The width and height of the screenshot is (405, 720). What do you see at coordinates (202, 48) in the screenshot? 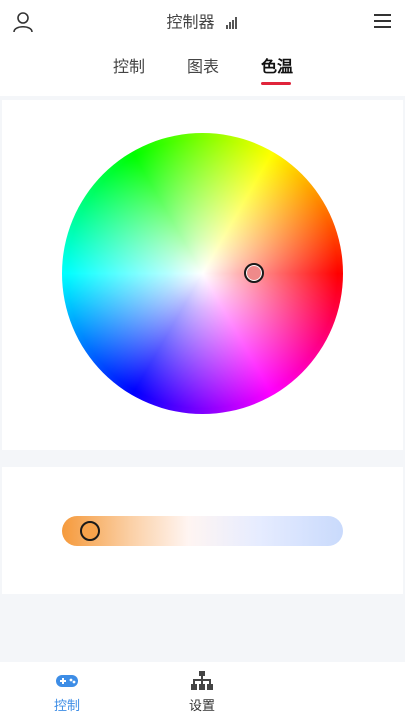
I see `header: 控制器 控制 图表 色温` at bounding box center [202, 48].